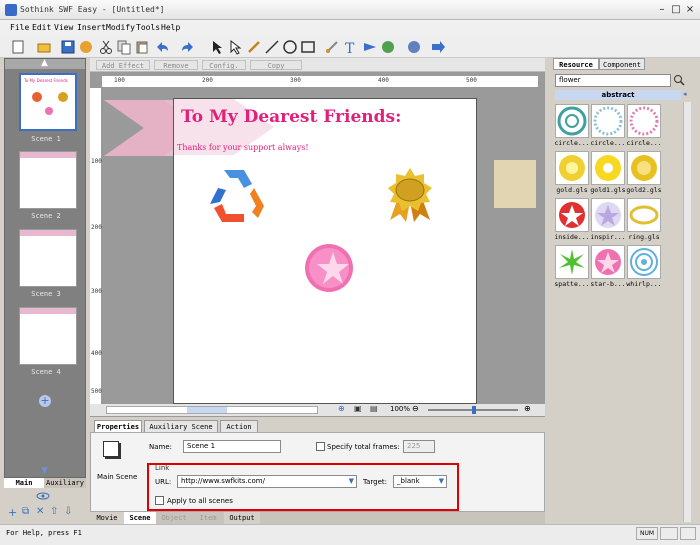 This screenshot has width=700, height=545. I want to click on rectangle-tool-icon, so click(308, 47).